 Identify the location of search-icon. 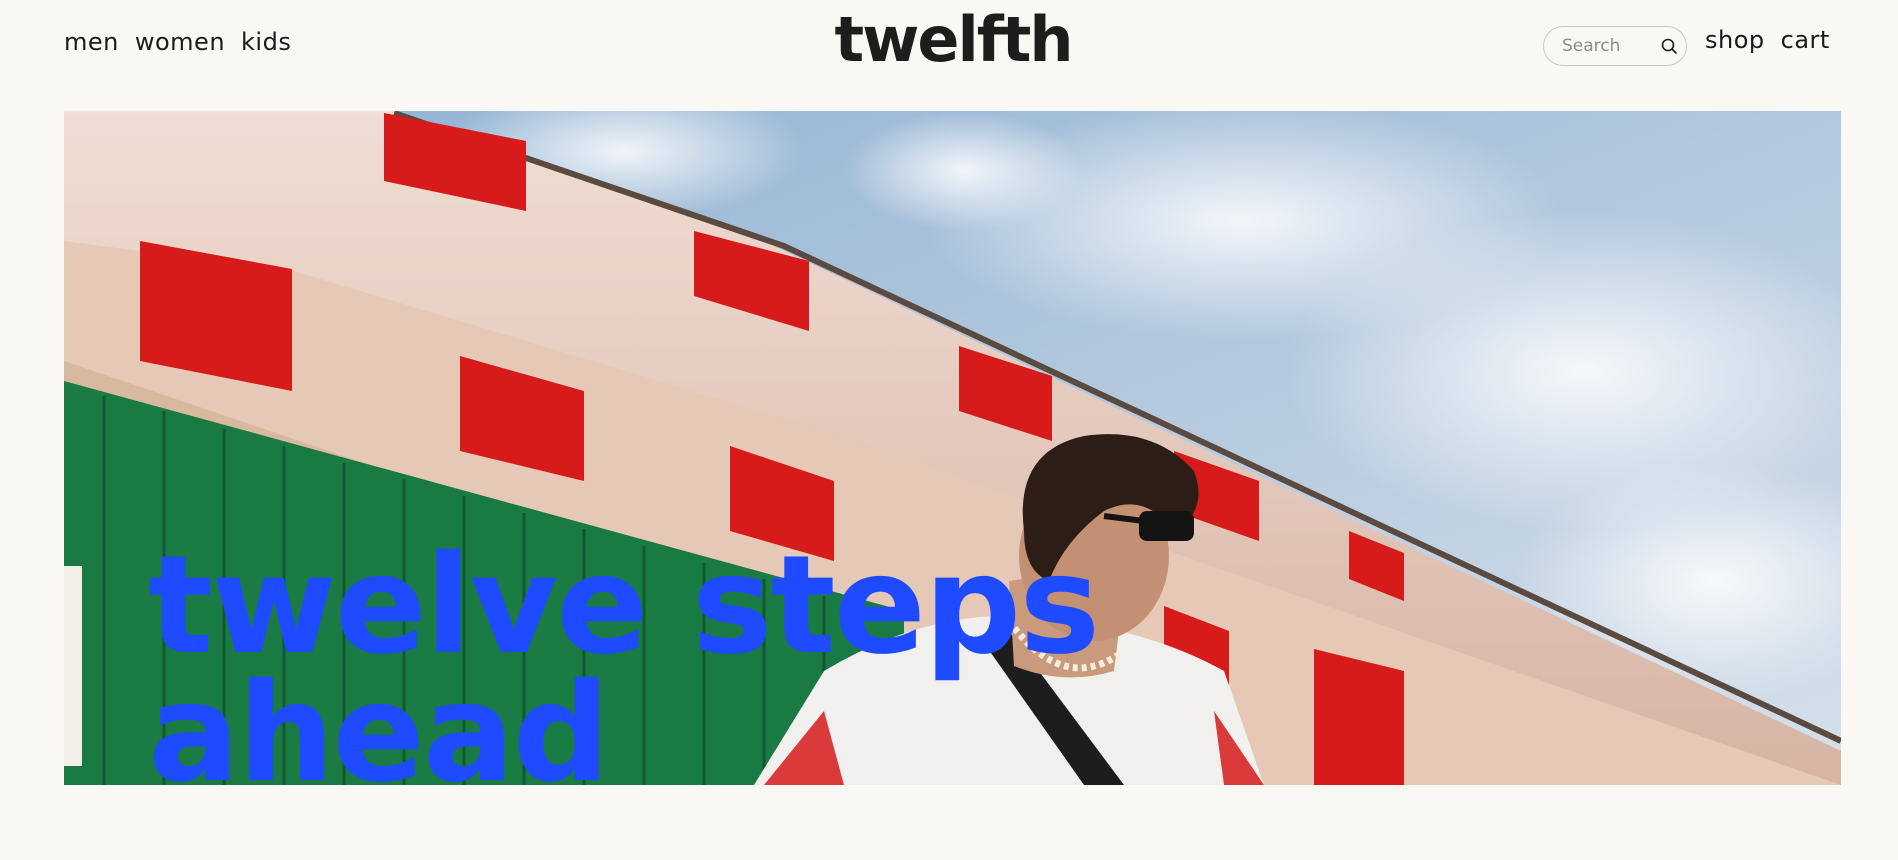
(1669, 46).